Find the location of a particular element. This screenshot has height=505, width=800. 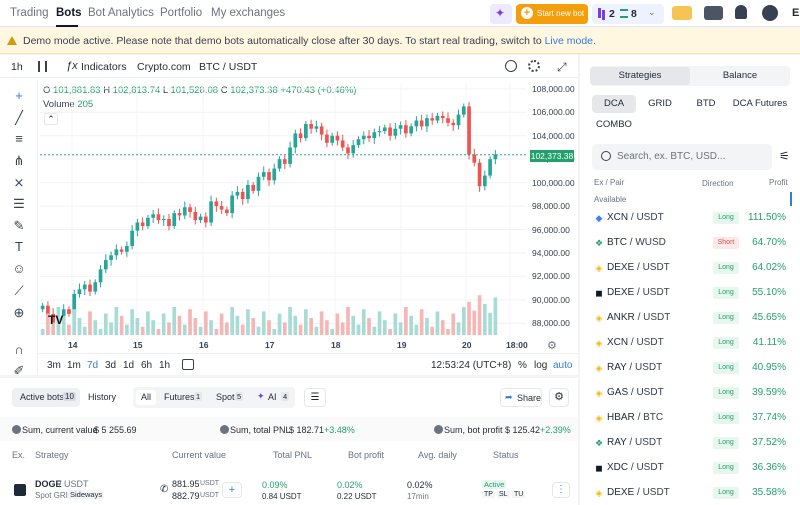

avatar is located at coordinates (770, 13).